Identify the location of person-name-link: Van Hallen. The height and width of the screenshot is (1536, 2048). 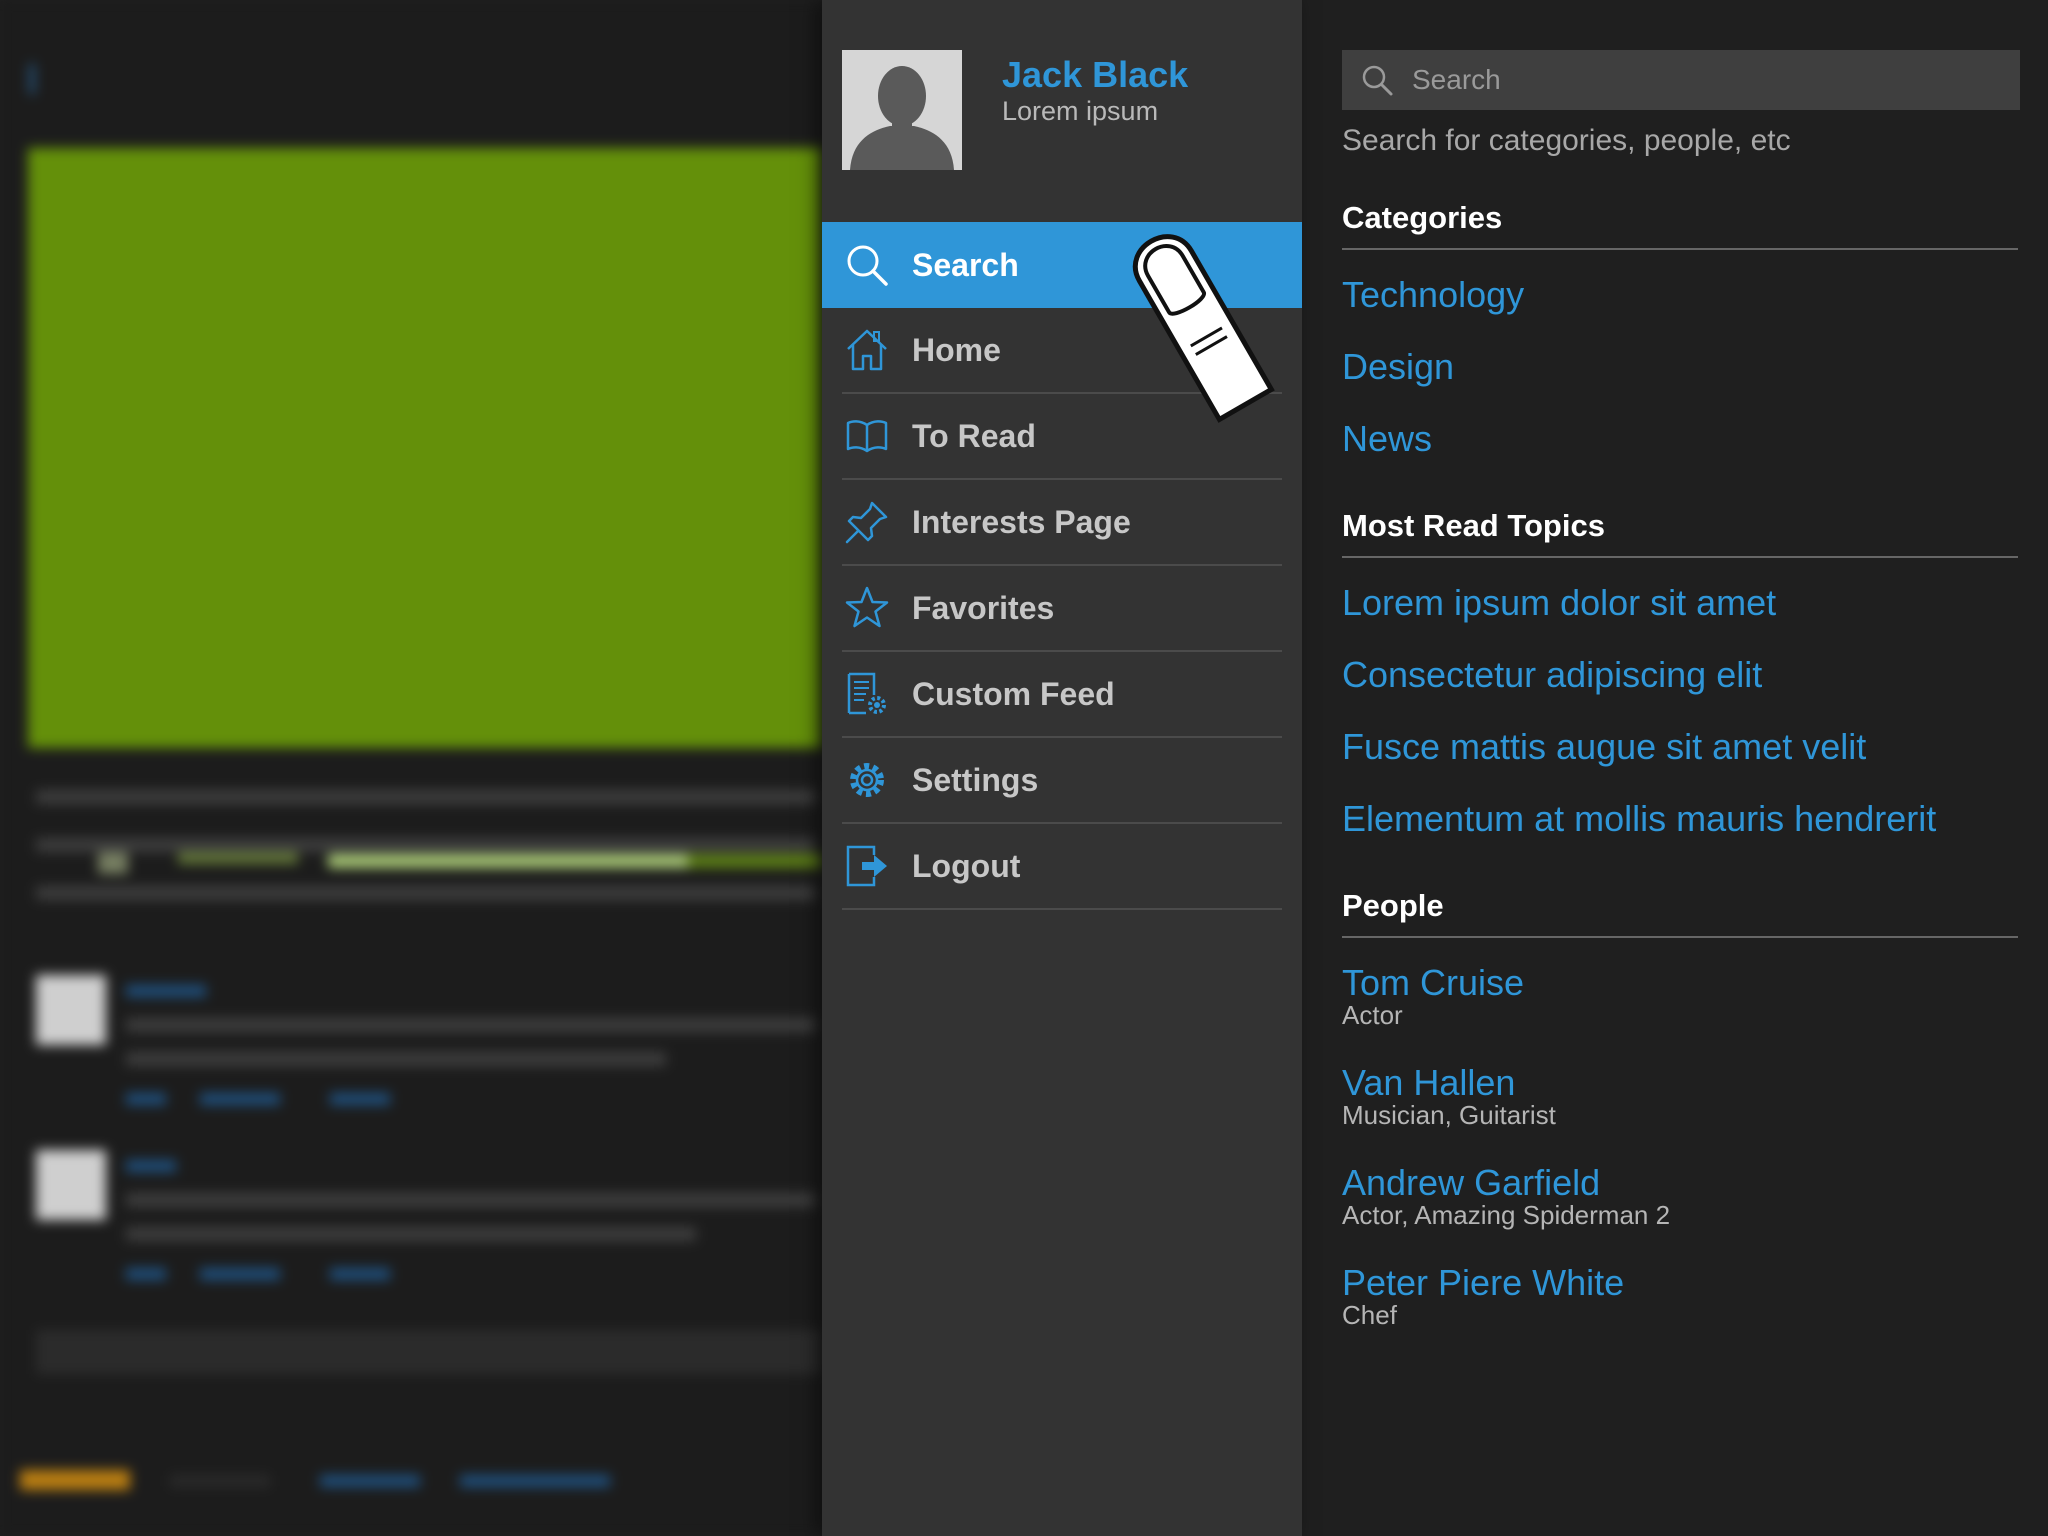
(1428, 1083).